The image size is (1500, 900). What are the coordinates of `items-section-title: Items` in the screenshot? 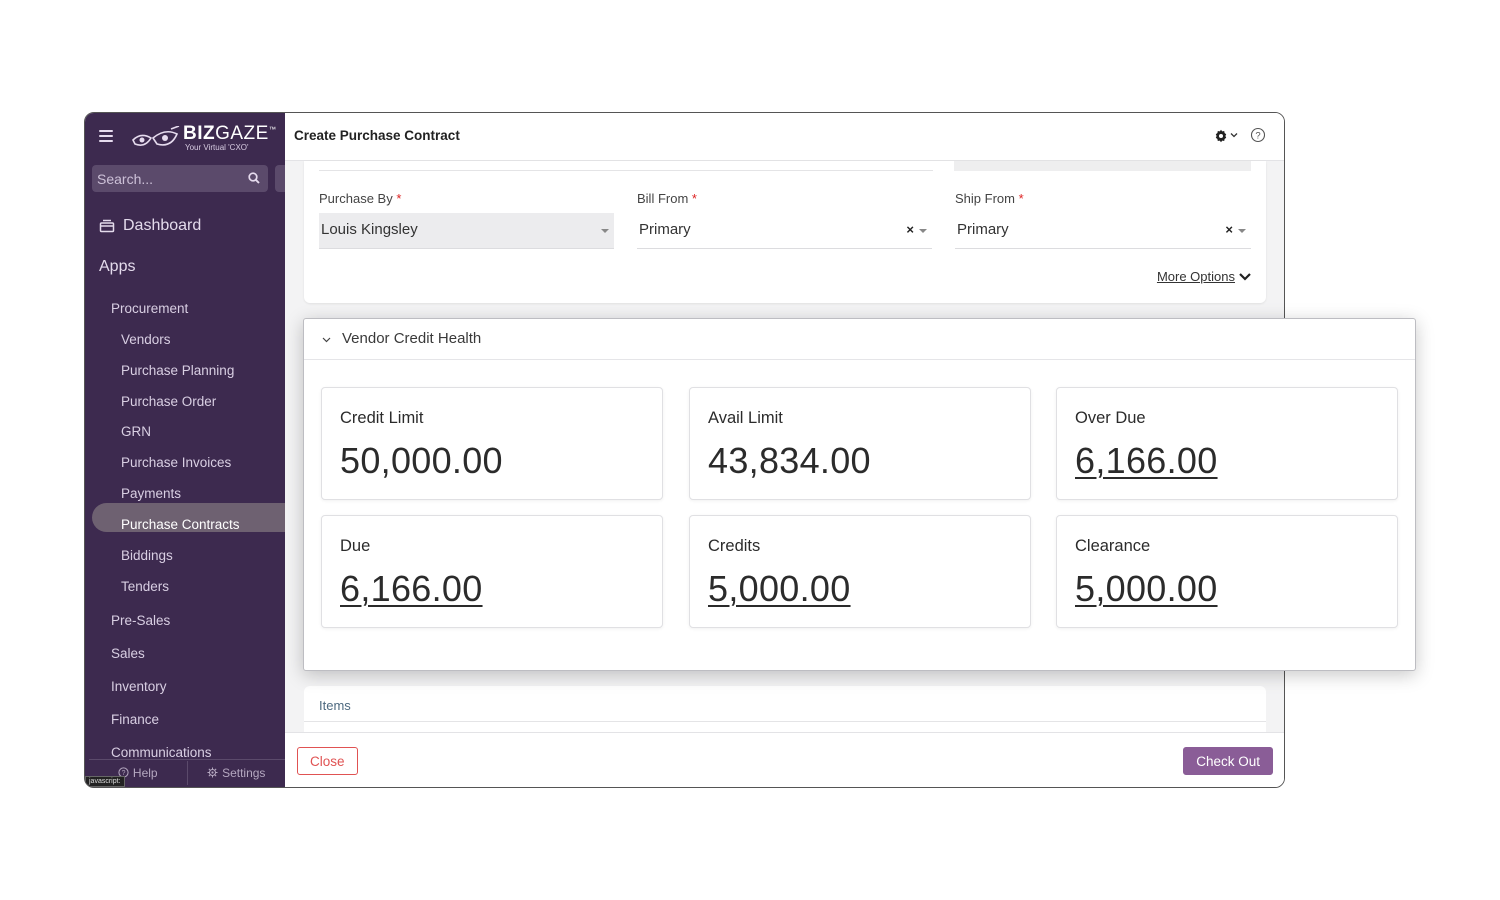 It's located at (335, 705).